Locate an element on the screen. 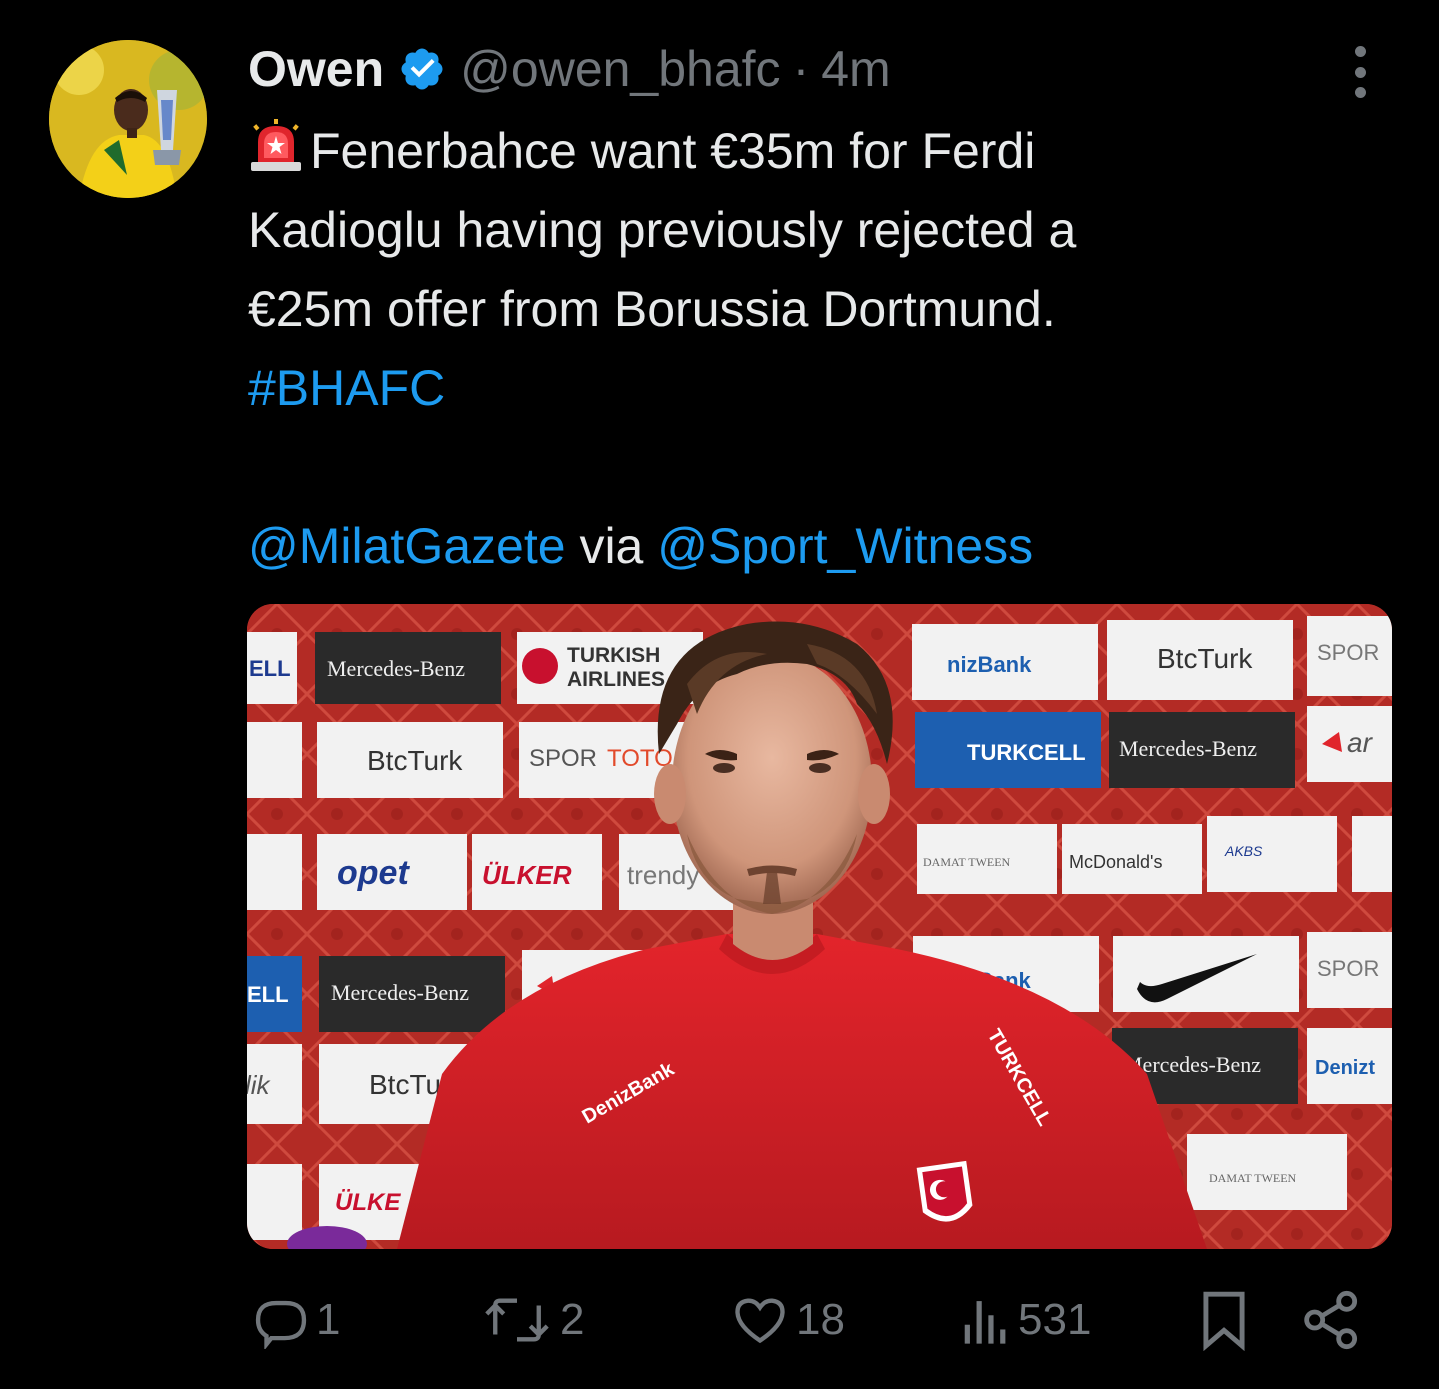  reply-button: 1 is located at coordinates (296, 1320).